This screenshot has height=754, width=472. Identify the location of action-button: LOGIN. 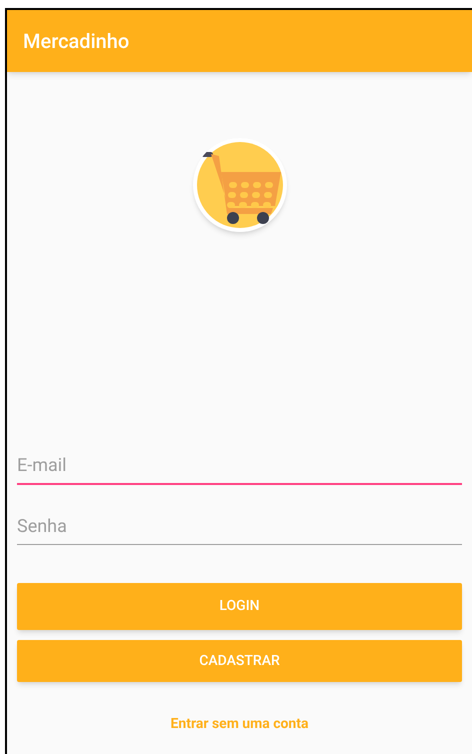
(239, 606).